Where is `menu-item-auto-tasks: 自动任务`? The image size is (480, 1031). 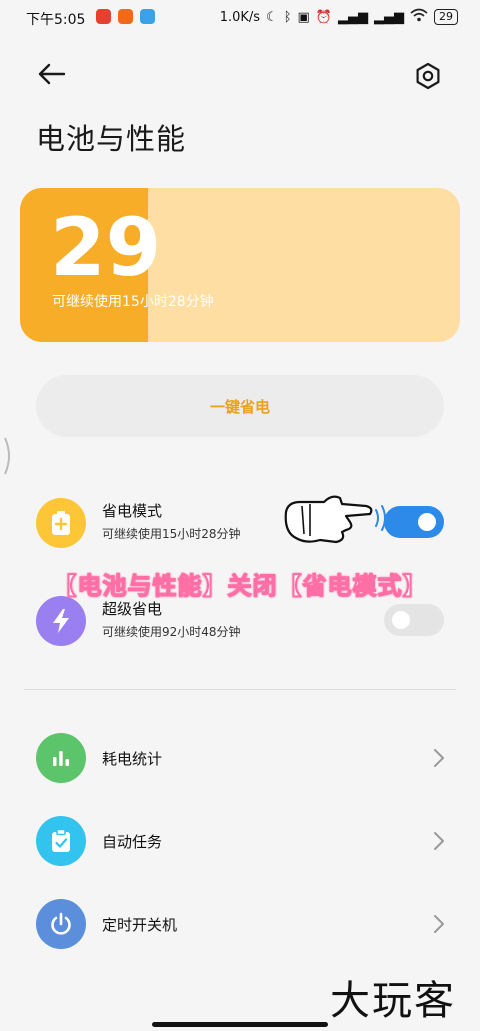 menu-item-auto-tasks: 自动任务 is located at coordinates (240, 841).